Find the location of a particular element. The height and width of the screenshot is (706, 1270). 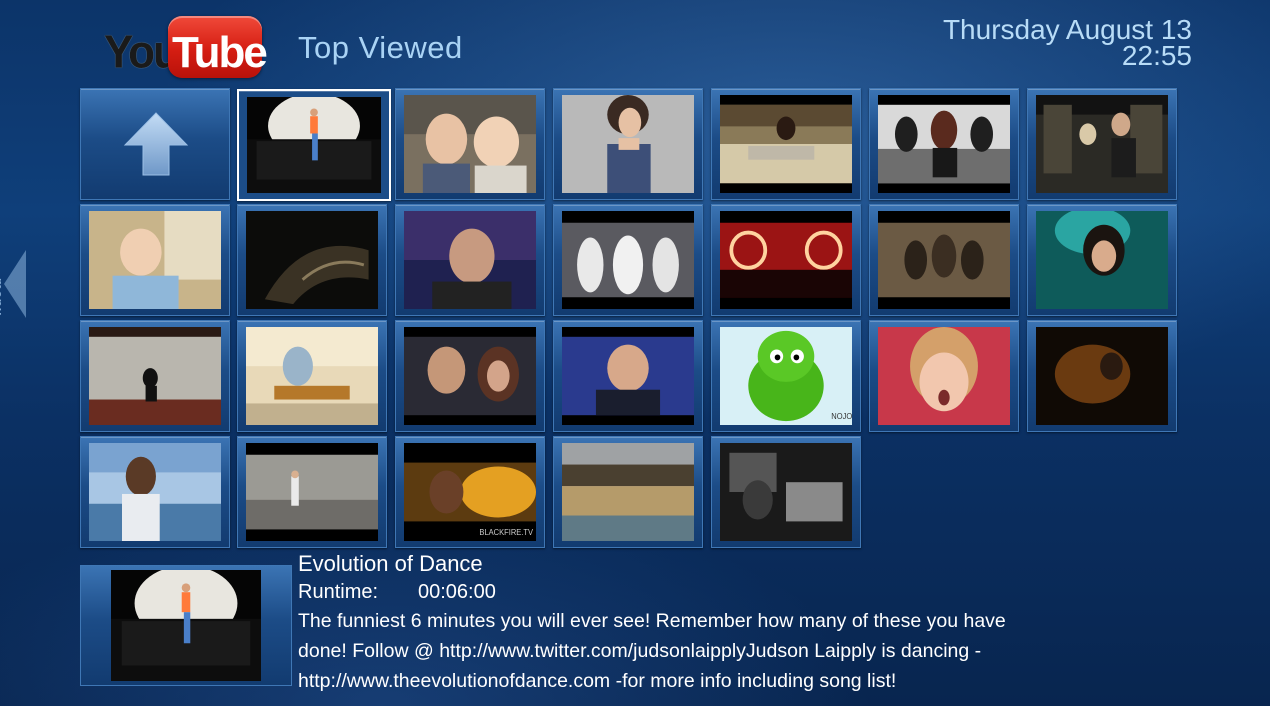

video-thumbnail: NOJO is located at coordinates (786, 376).